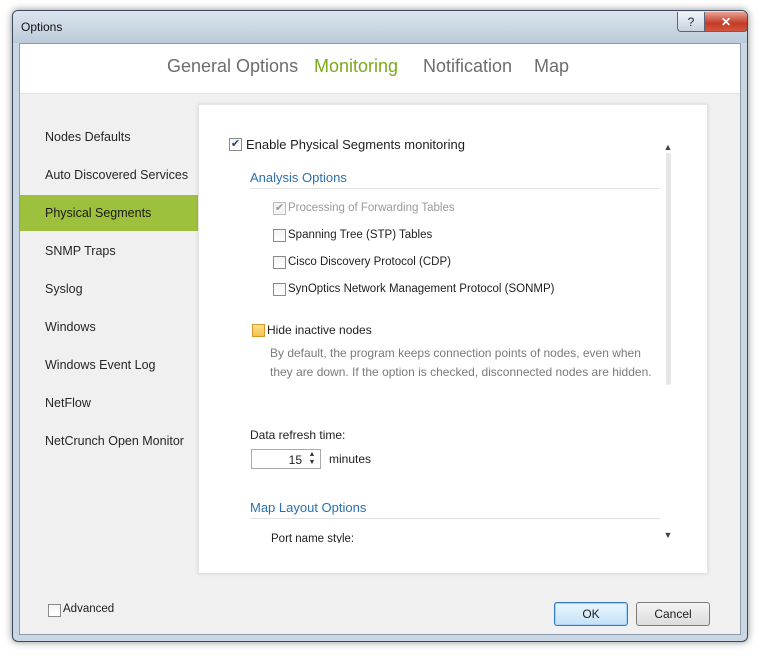 This screenshot has height=661, width=768. I want to click on help-button: ?, so click(691, 22).